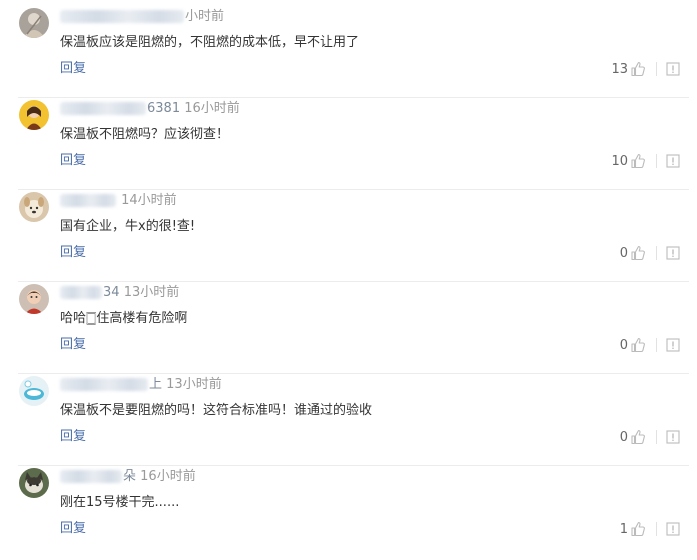 The image size is (697, 560). I want to click on avatar-dog-icon, so click(34, 207).